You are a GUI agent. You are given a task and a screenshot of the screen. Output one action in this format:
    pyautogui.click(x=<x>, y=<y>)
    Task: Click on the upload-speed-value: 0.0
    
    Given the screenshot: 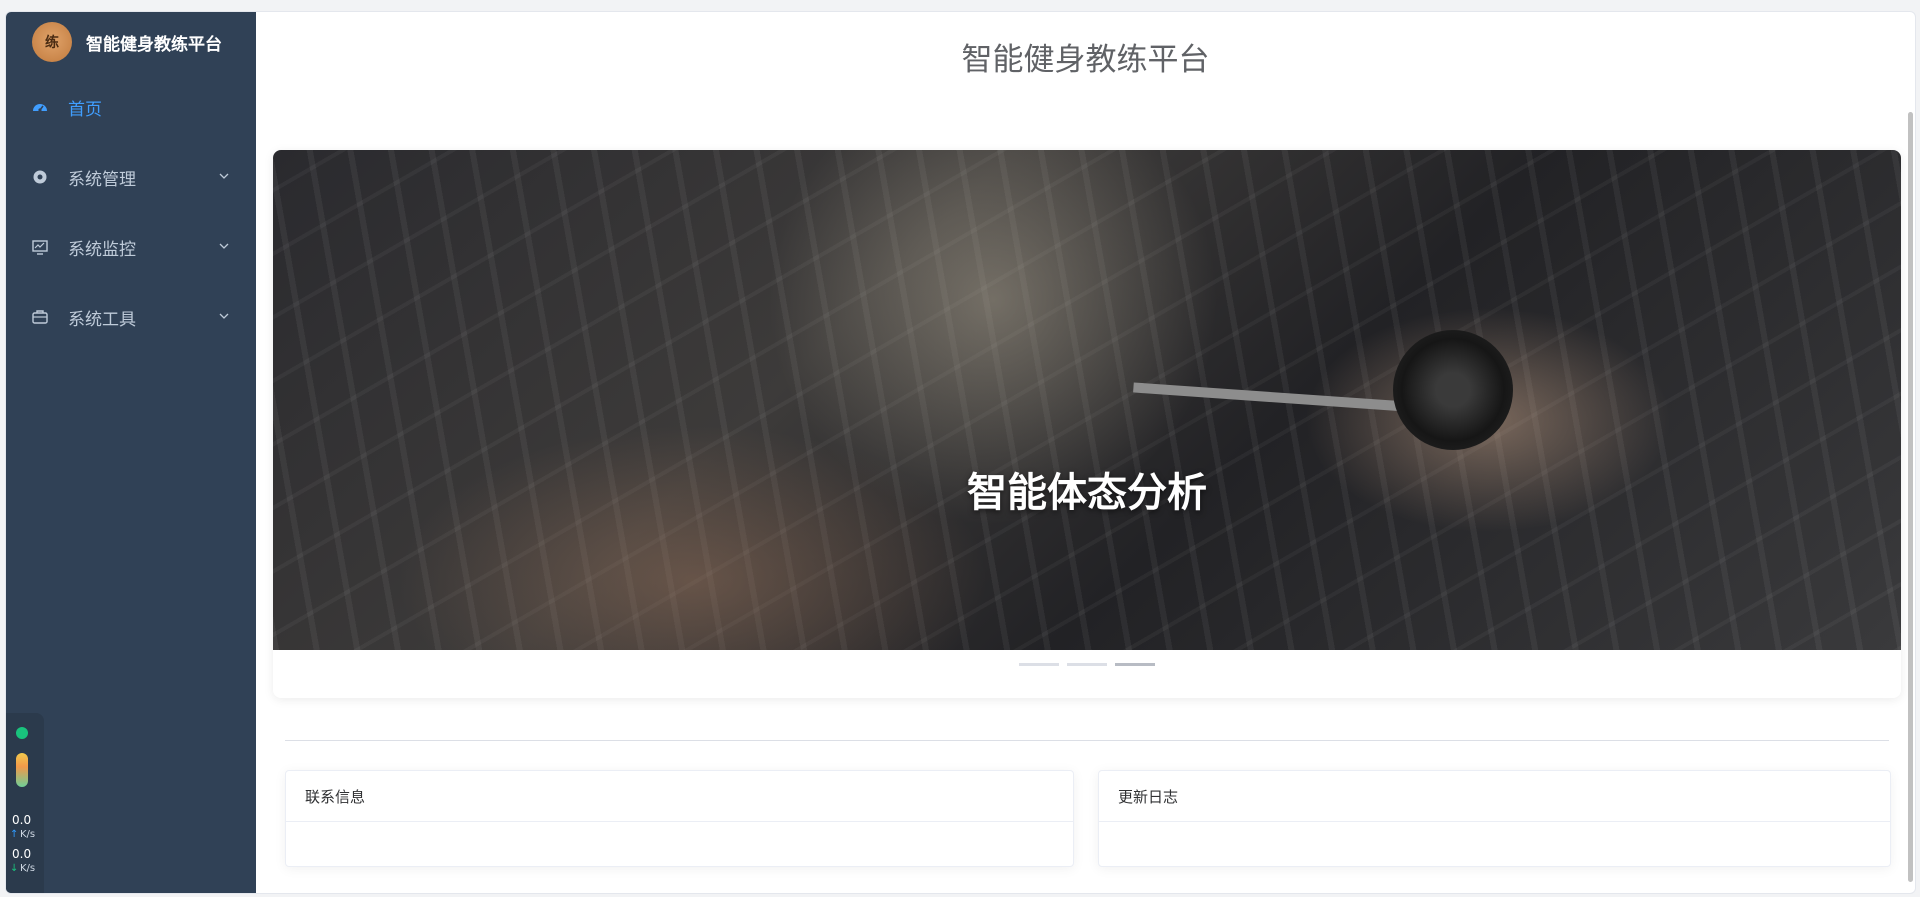 What is the action you would take?
    pyautogui.click(x=22, y=820)
    